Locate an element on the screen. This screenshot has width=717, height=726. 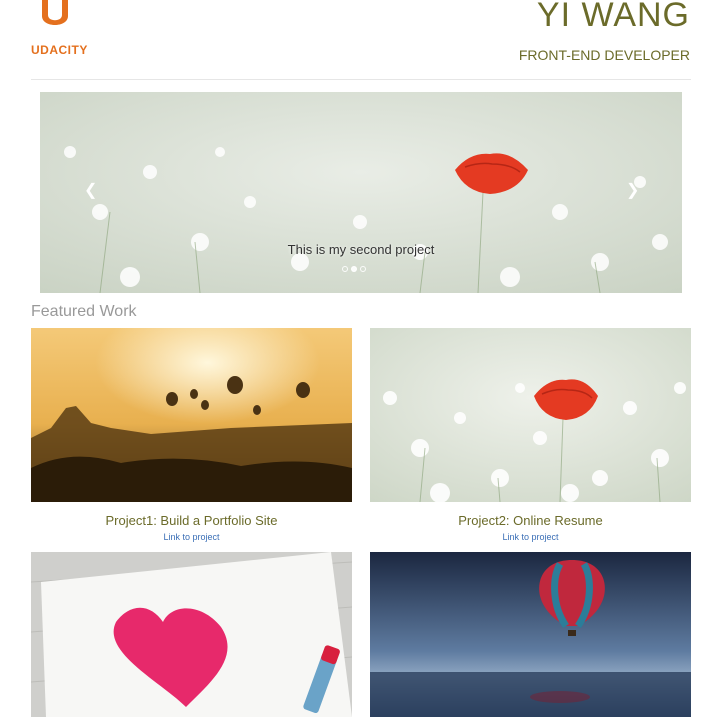
udacity-logo-icon is located at coordinates (55, 19).